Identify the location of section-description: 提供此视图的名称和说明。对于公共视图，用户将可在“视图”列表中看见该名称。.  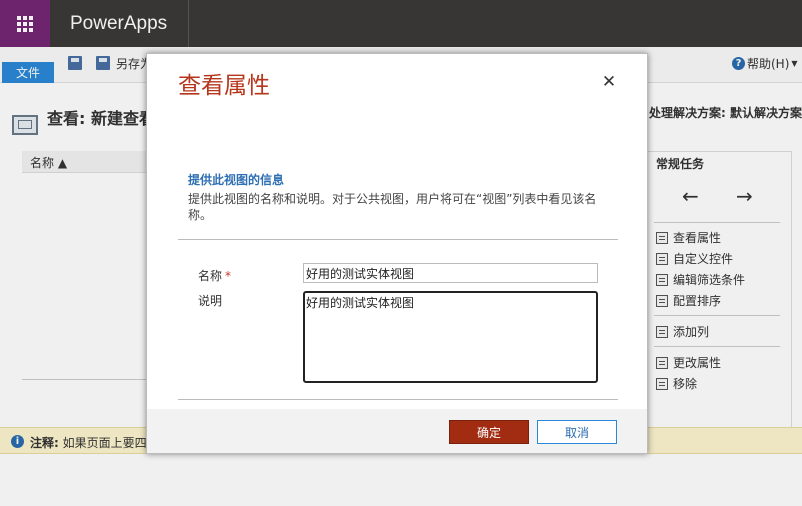
(392, 207).